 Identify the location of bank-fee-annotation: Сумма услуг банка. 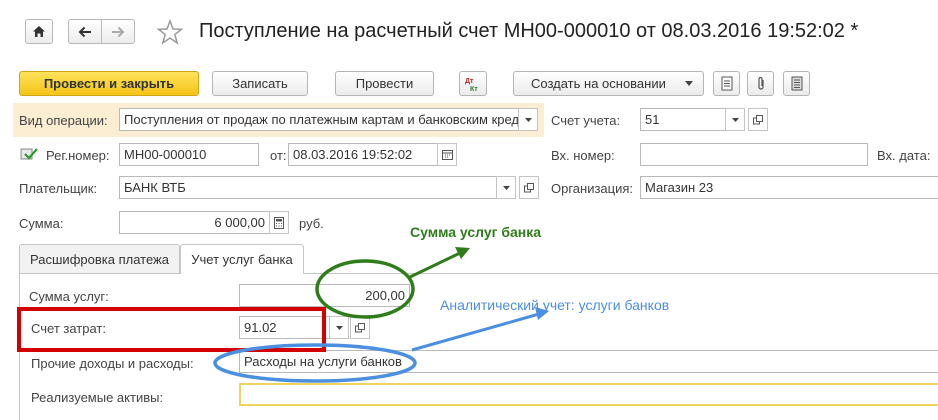
(476, 232).